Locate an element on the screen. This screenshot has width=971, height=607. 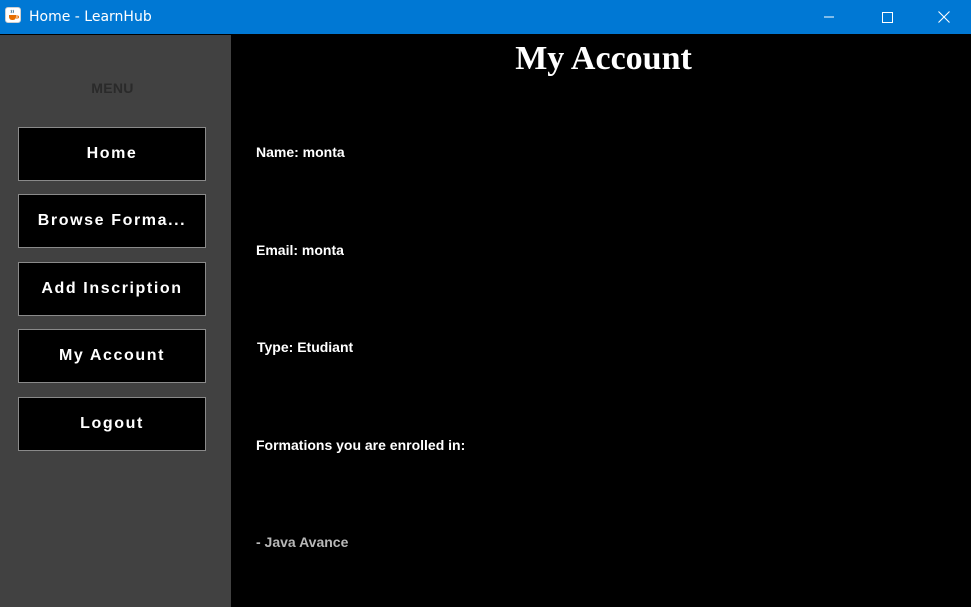
my-account-button: My Account is located at coordinates (112, 356).